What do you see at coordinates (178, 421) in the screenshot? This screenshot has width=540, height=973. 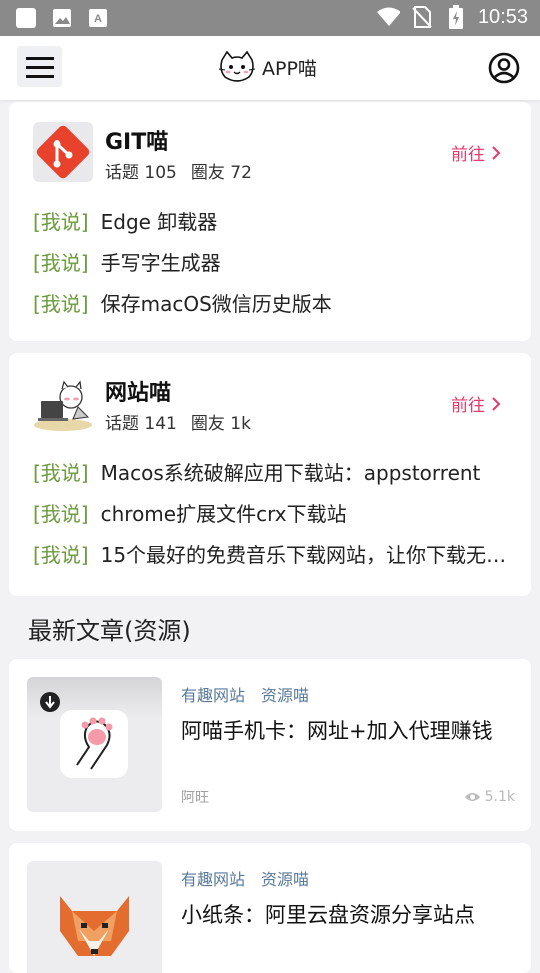 I see `category-stats: 话题 141 圈友 1k` at bounding box center [178, 421].